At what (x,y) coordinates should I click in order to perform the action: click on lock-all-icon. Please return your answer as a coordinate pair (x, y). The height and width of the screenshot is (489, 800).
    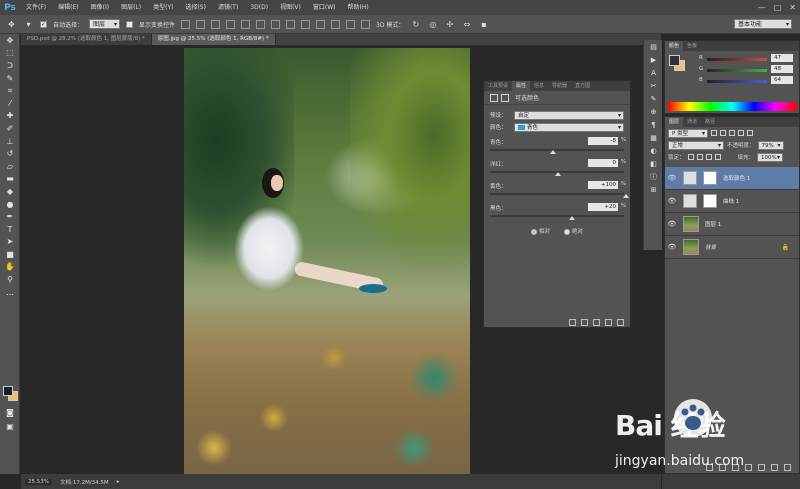
    Looking at the image, I should click on (717, 157).